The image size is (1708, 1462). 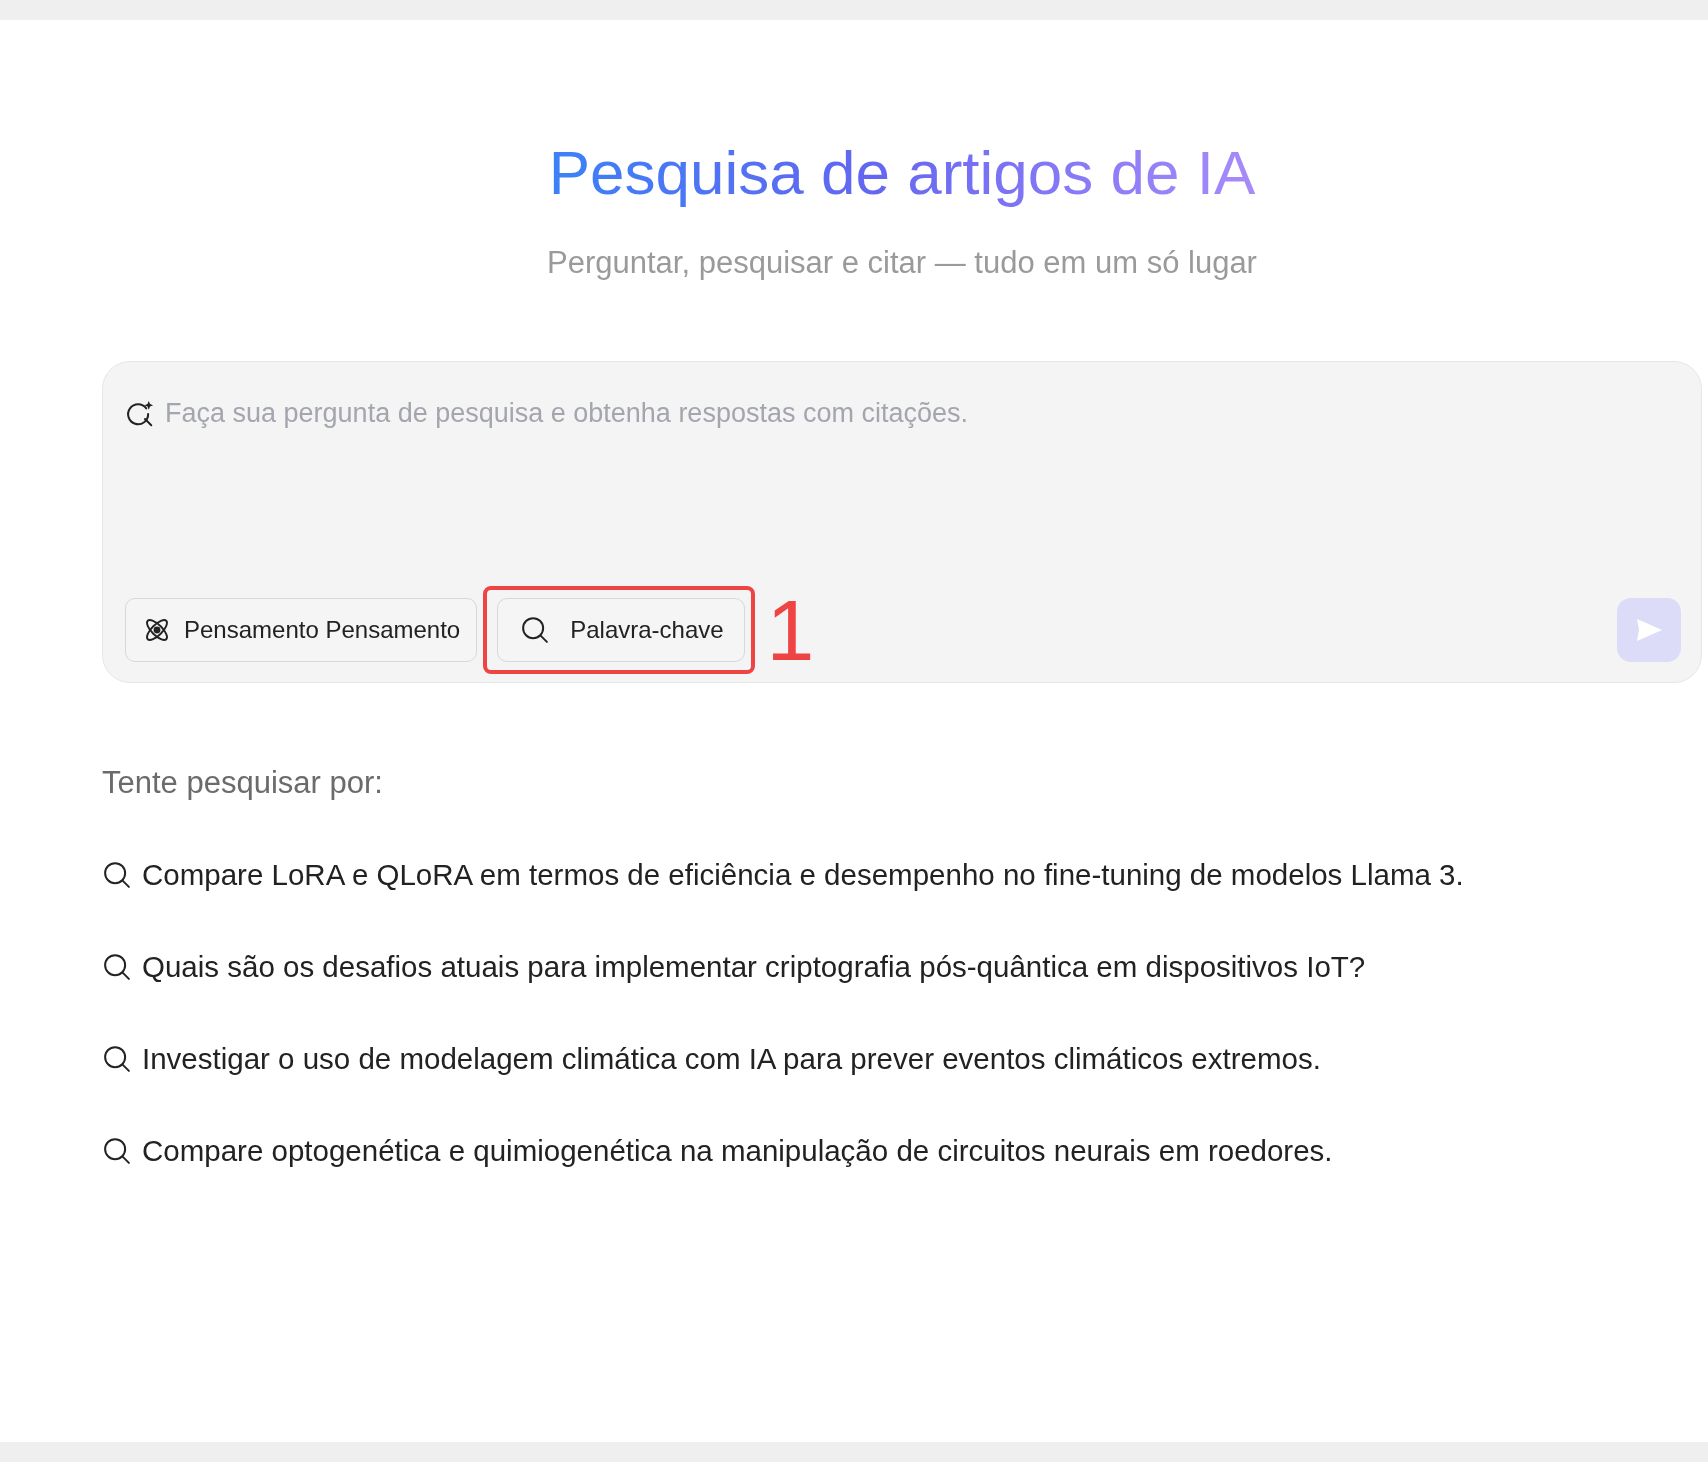 What do you see at coordinates (803, 875) in the screenshot?
I see `suggestion-link: Compare LoRA e QLoRA em termos de eficiência e desempenho no fine-tuning de modelos Llama 3.` at bounding box center [803, 875].